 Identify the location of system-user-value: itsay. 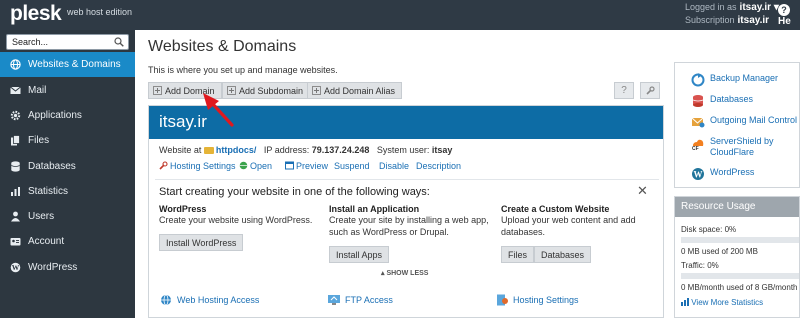
(442, 150).